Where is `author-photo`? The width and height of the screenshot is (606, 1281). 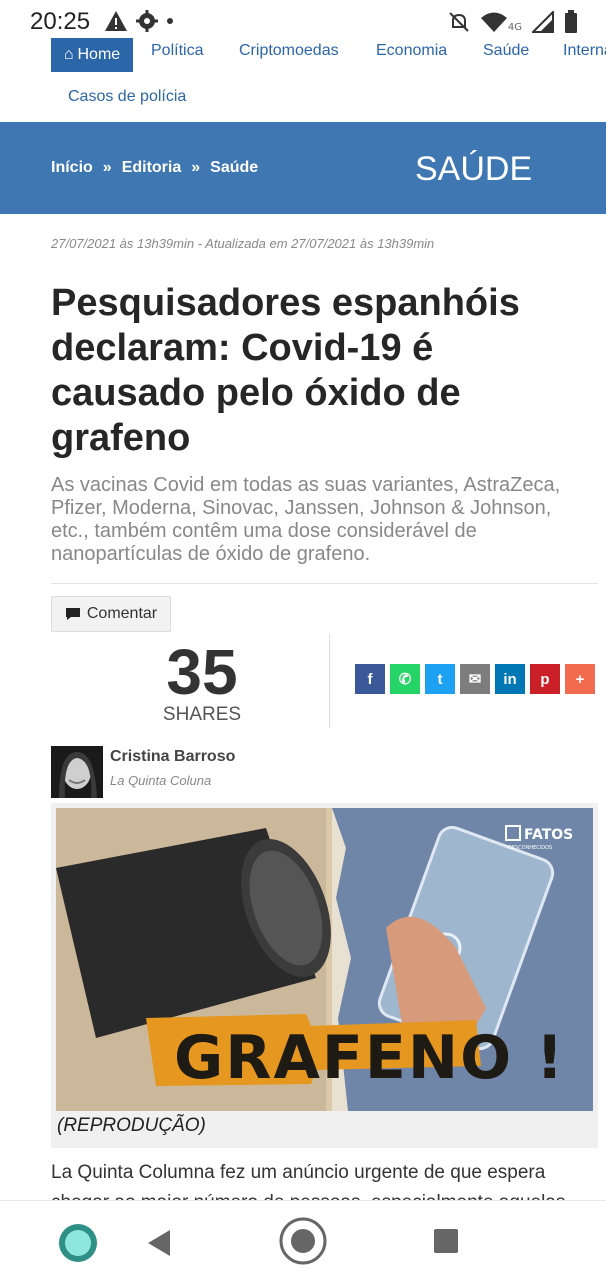 author-photo is located at coordinates (77, 772).